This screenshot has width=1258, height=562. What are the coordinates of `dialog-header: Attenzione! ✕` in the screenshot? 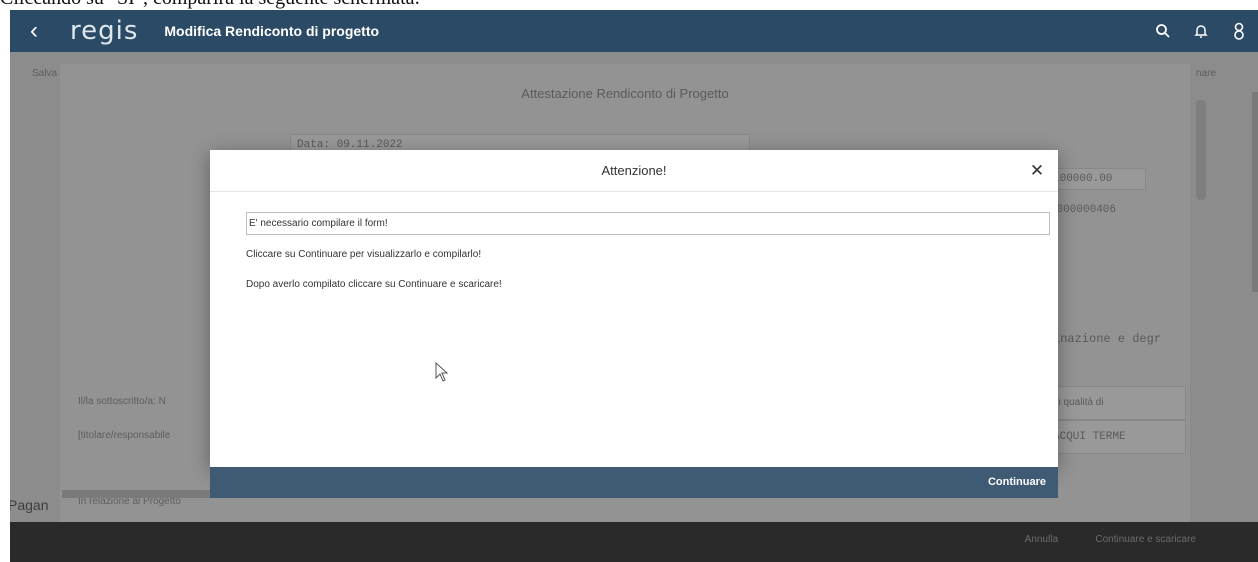 It's located at (634, 171).